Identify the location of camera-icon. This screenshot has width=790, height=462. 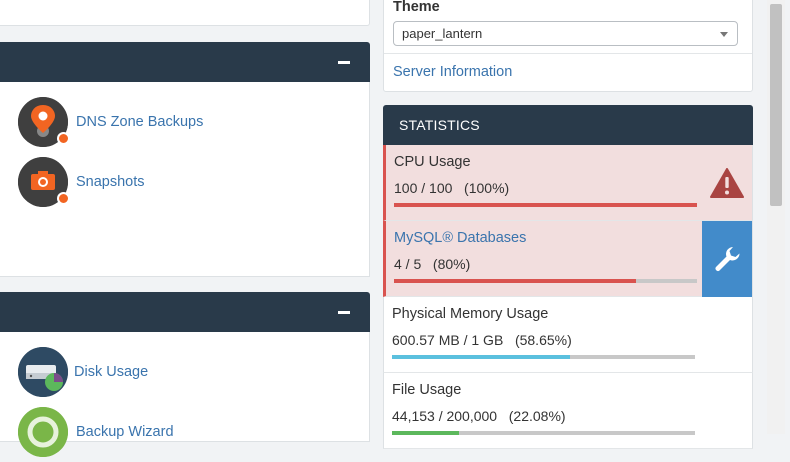
(44, 182).